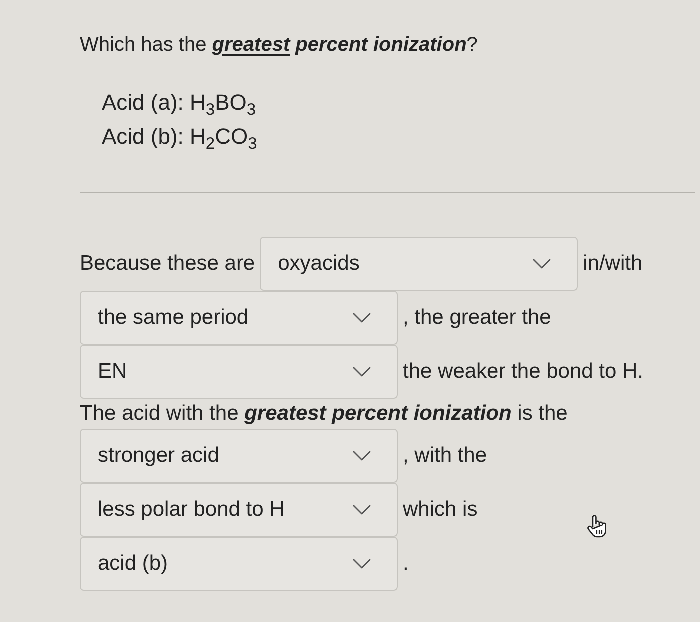 The height and width of the screenshot is (622, 700). I want to click on sentence-text: , the greater the, so click(477, 318).